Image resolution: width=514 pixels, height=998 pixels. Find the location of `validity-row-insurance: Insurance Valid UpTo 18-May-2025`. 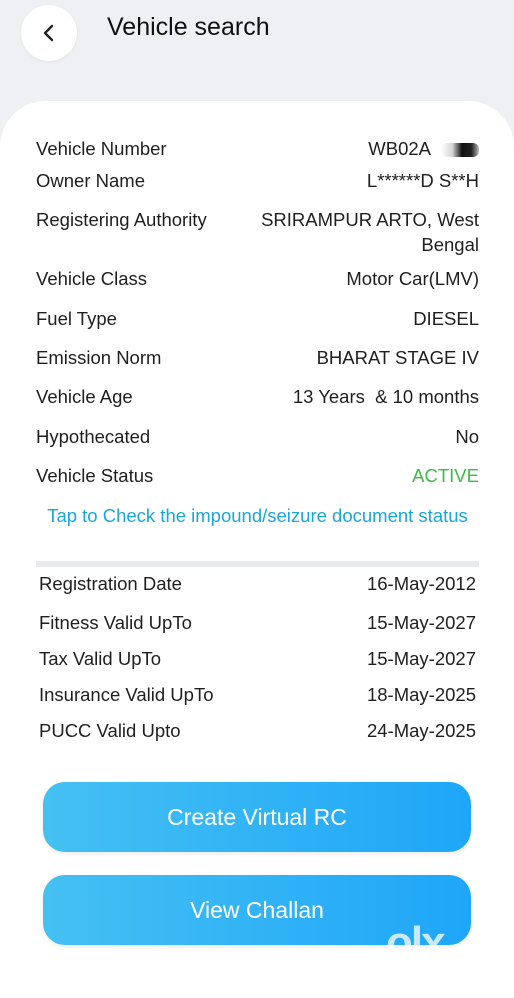

validity-row-insurance: Insurance Valid UpTo 18-May-2025 is located at coordinates (257, 695).